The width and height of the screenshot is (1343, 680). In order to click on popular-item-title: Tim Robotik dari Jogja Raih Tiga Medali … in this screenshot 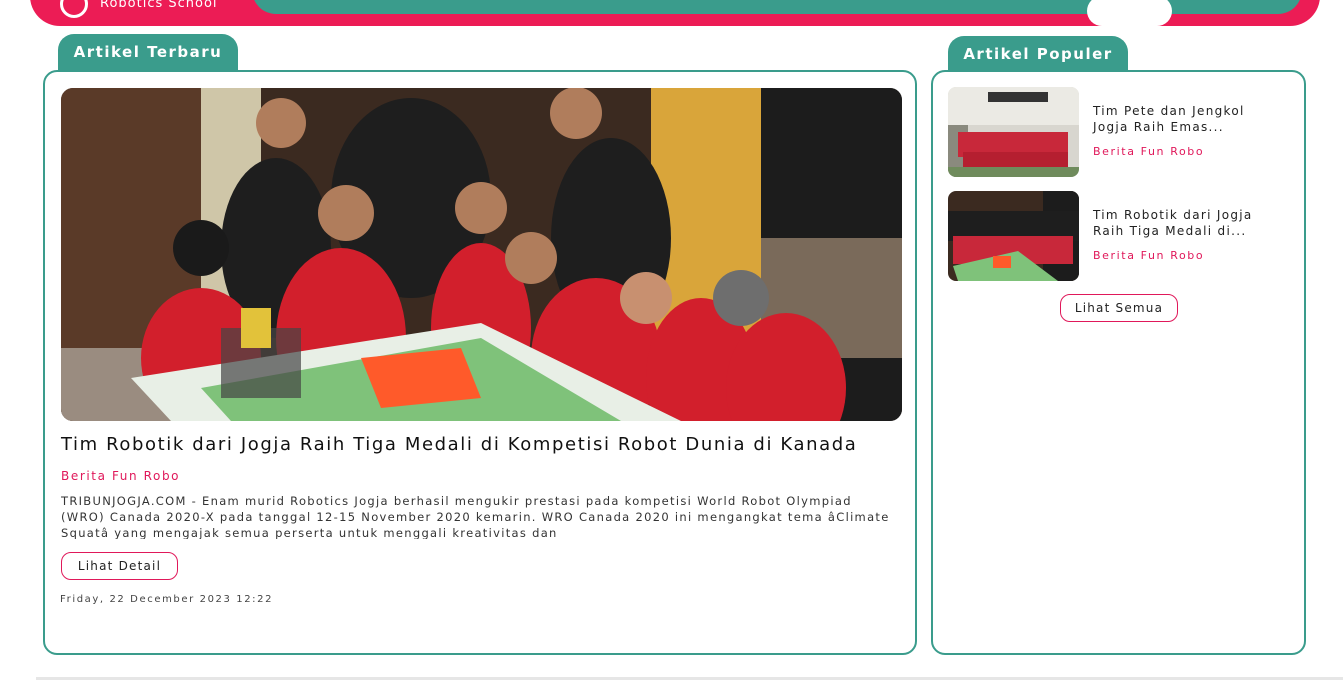, I will do `click(1185, 223)`.